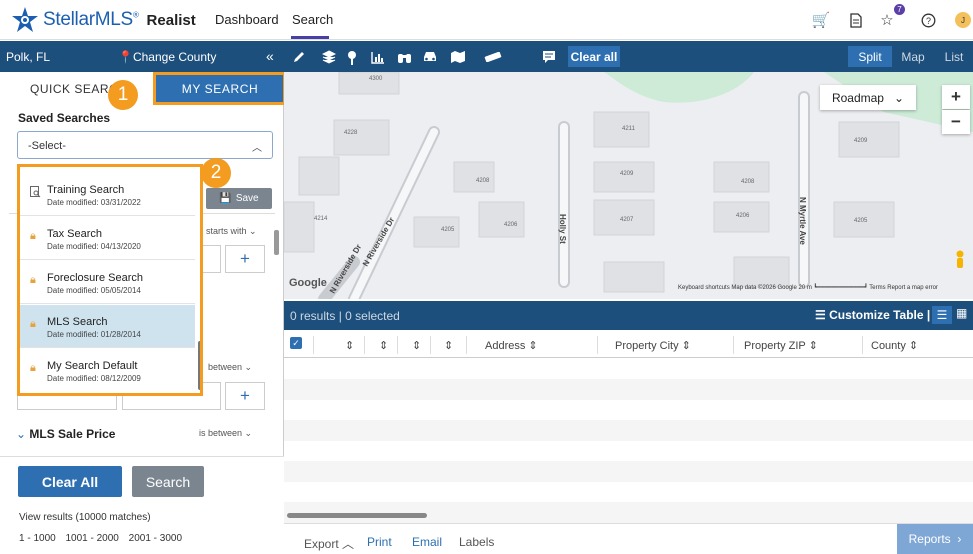 This screenshot has width=973, height=554. What do you see at coordinates (653, 345) in the screenshot?
I see `column-property-city: Property City ⇕` at bounding box center [653, 345].